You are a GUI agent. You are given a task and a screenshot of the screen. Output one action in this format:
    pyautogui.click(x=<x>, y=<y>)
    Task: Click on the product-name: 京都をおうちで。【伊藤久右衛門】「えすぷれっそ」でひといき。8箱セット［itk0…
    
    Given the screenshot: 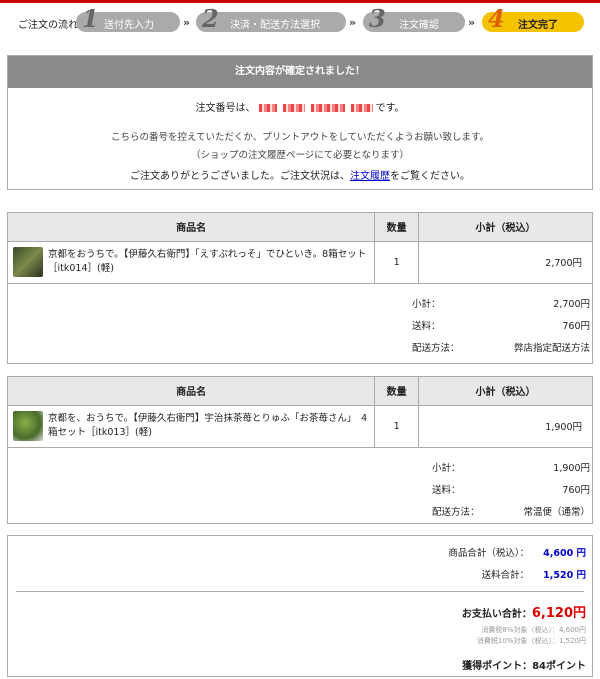 What is the action you would take?
    pyautogui.click(x=211, y=262)
    